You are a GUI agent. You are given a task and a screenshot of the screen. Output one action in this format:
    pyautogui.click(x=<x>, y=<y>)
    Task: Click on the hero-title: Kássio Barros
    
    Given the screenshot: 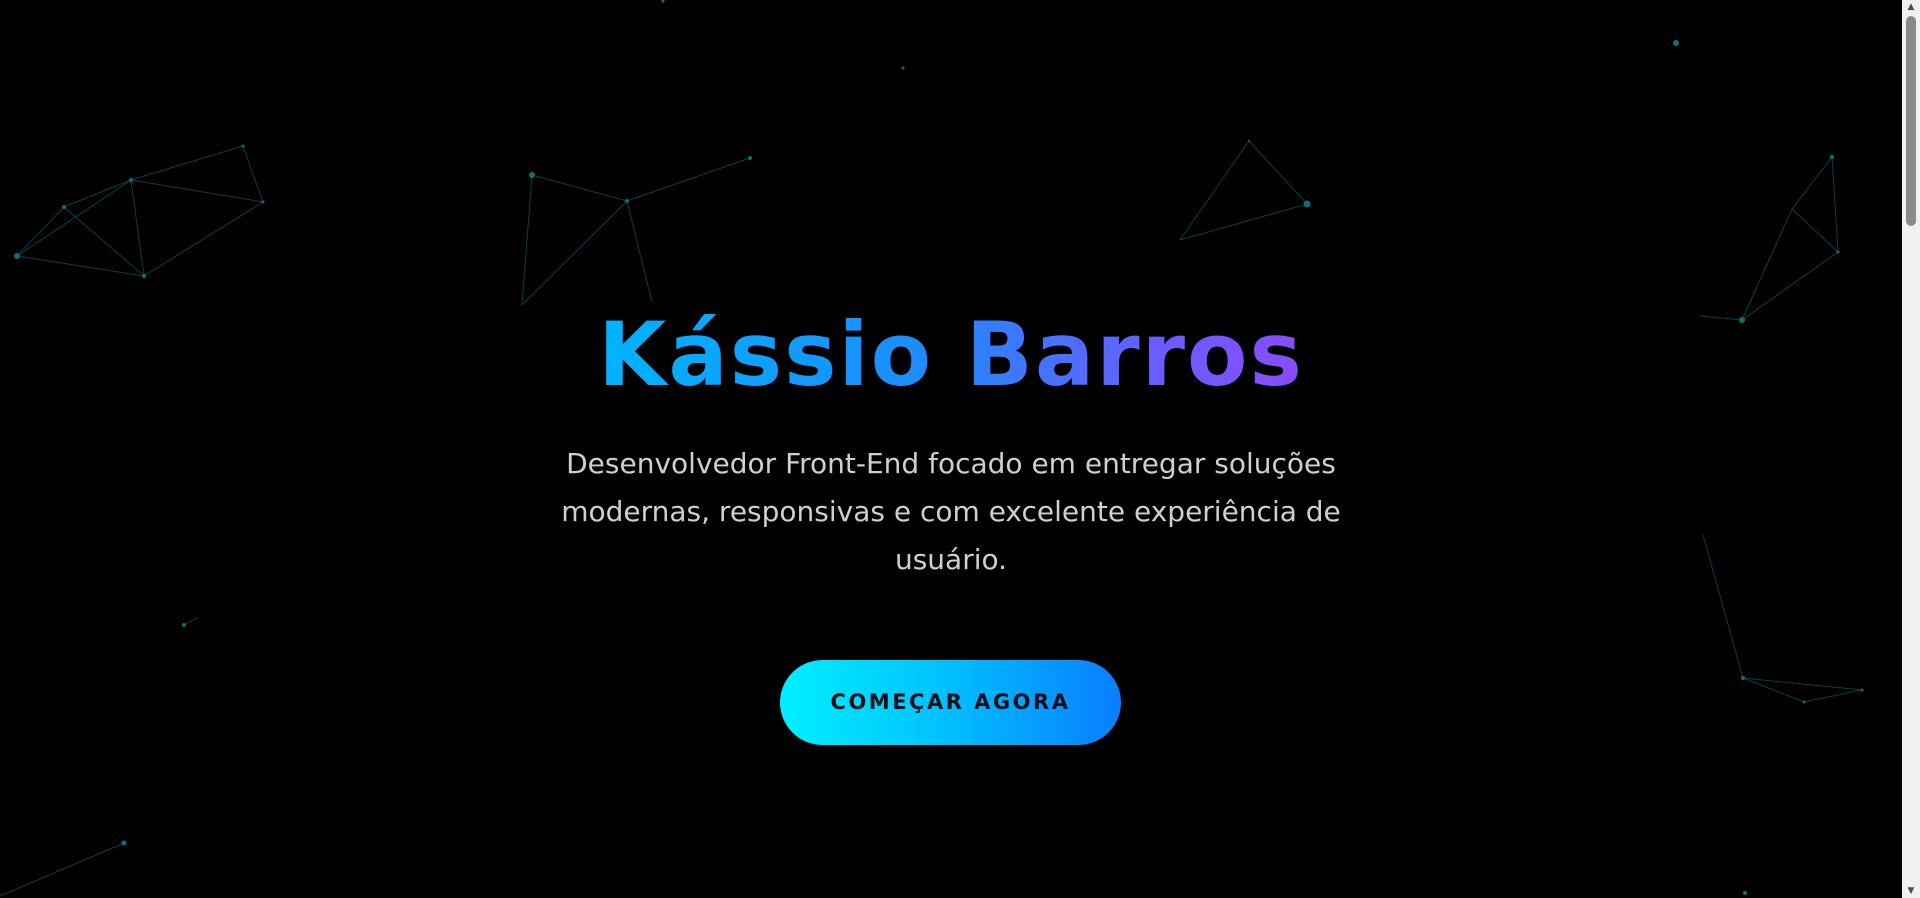 What is the action you would take?
    pyautogui.click(x=951, y=355)
    